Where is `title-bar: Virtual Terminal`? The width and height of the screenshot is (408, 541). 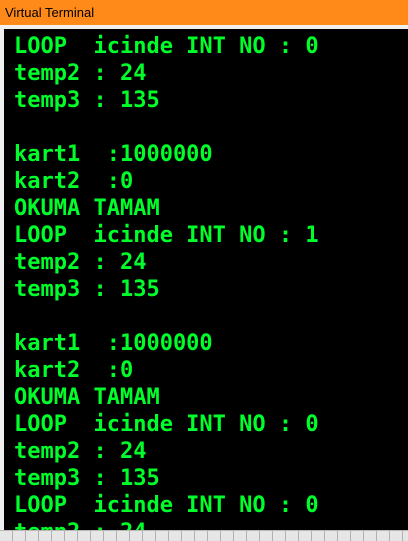 title-bar: Virtual Terminal is located at coordinates (204, 12).